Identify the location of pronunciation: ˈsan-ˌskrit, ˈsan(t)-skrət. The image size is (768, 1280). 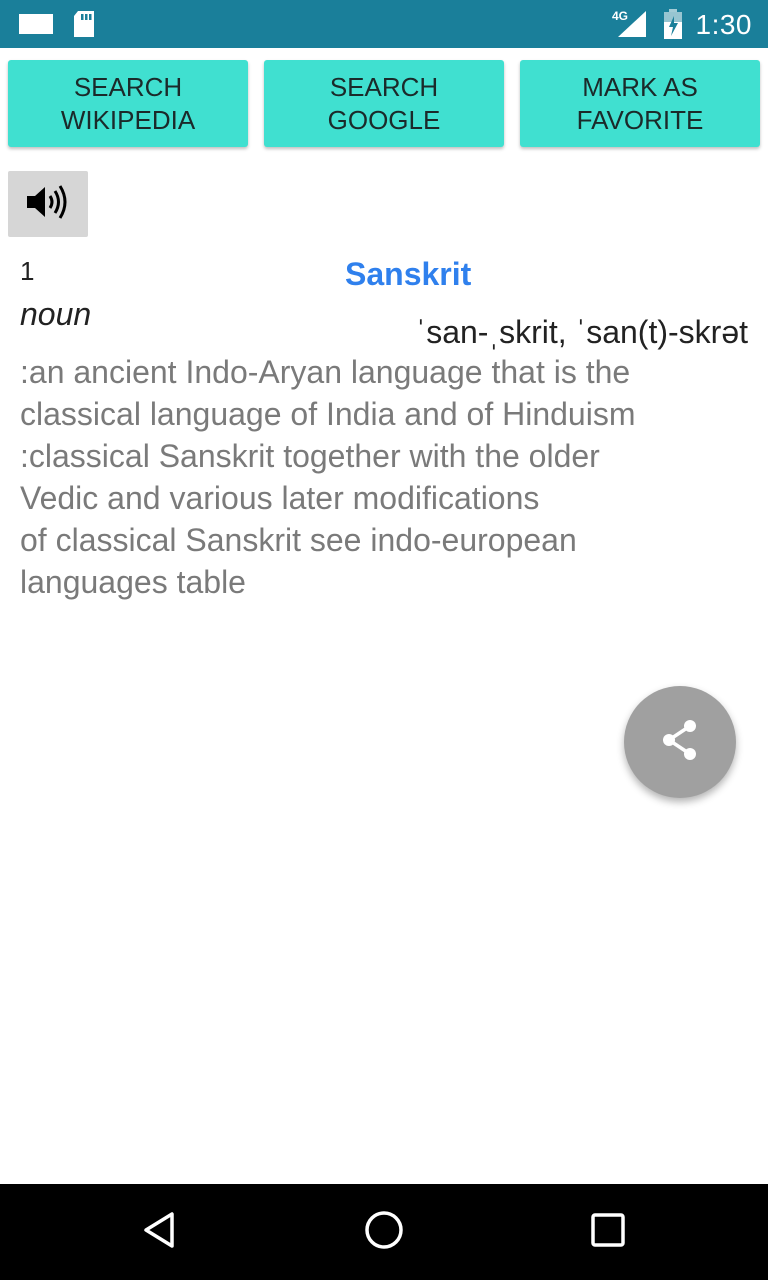
(581, 332).